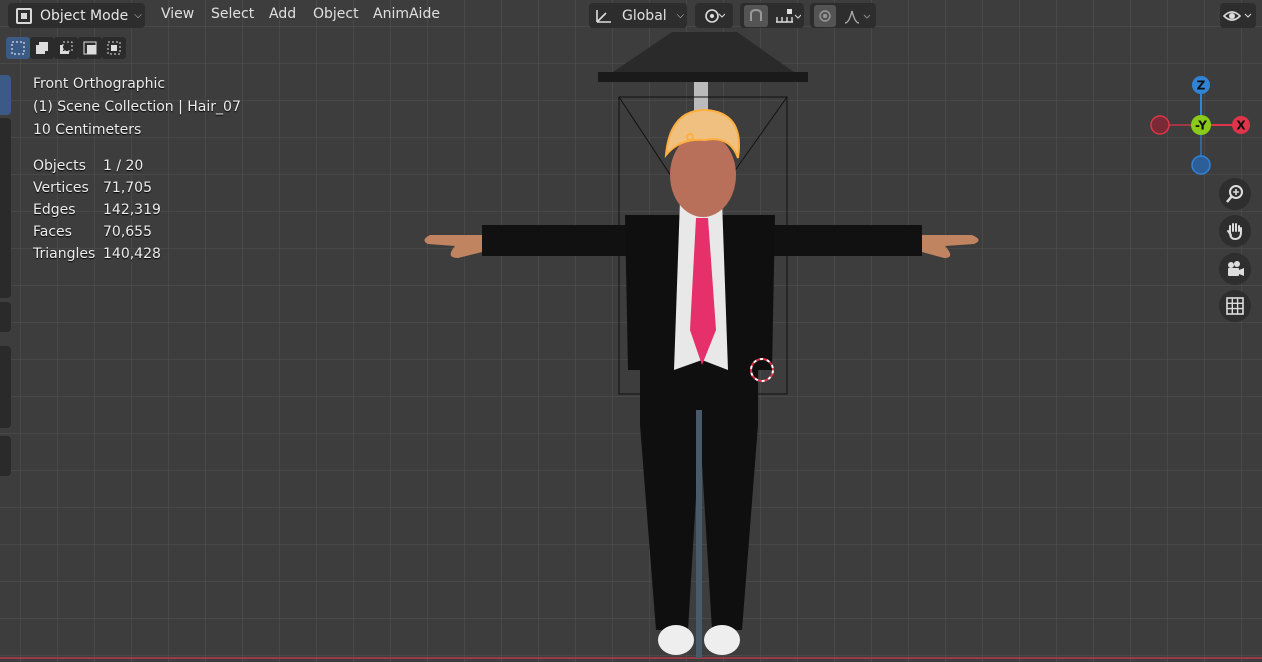 This screenshot has height=662, width=1262. I want to click on selection-mode-buttons, so click(66, 49).